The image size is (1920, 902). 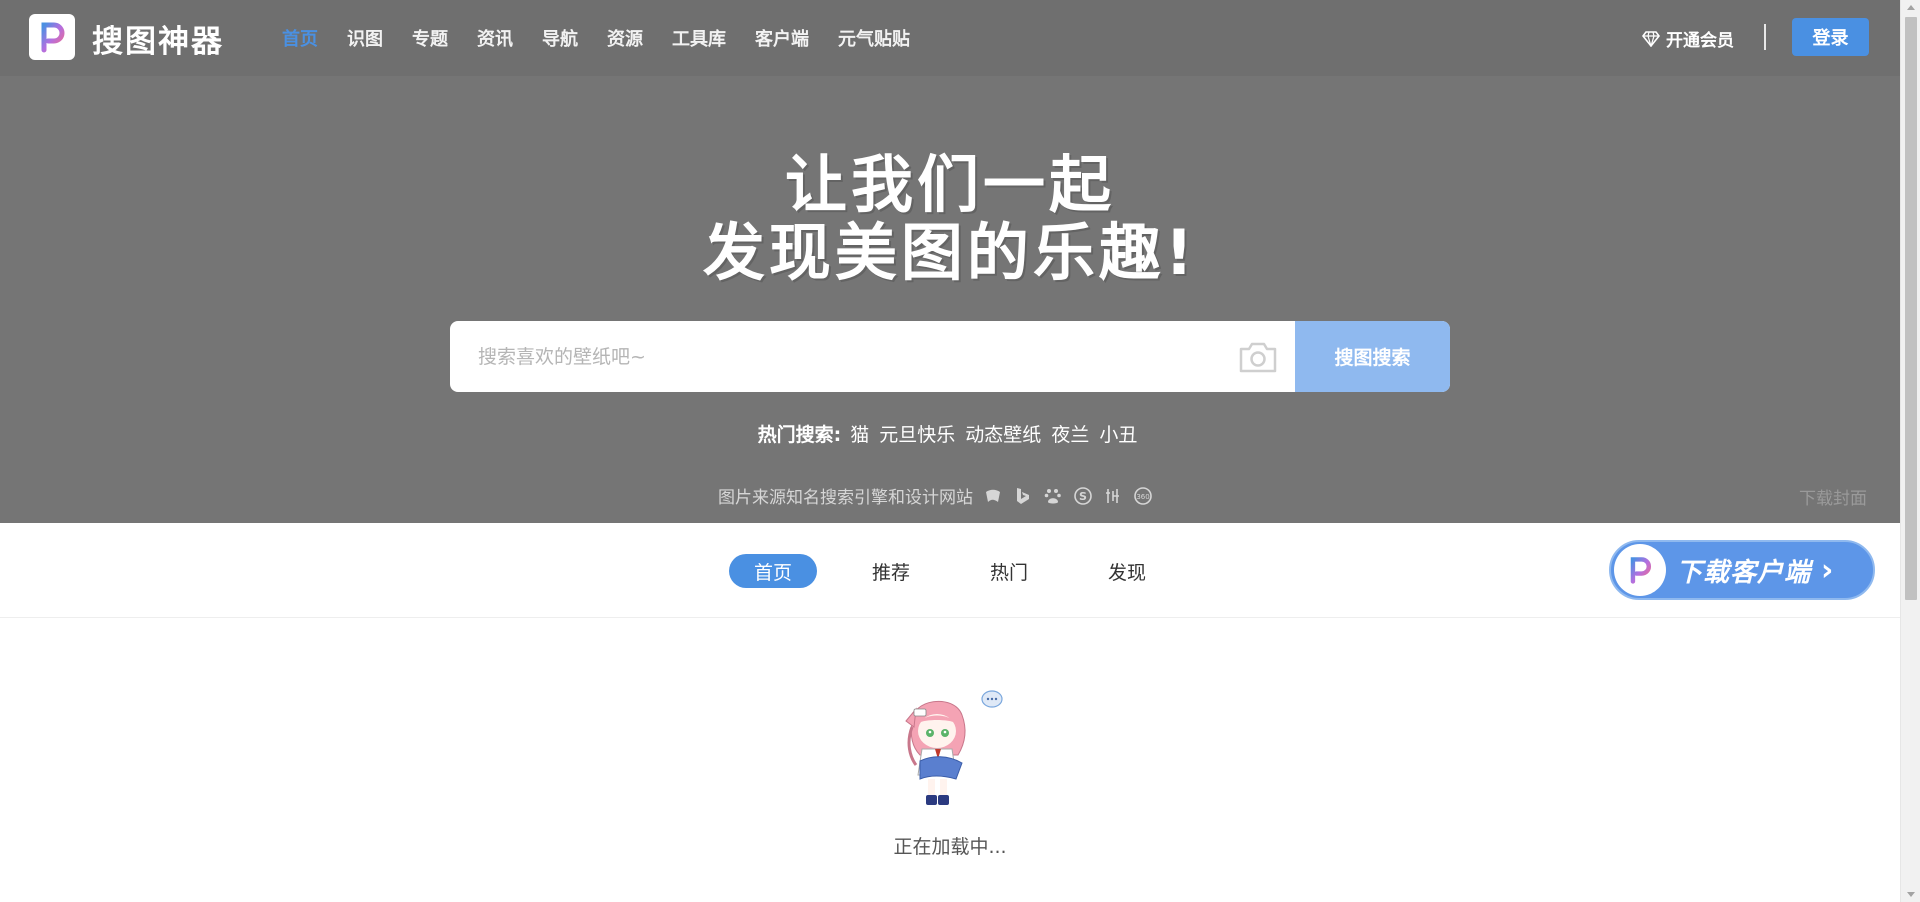 I want to click on brand-logo, so click(x=52, y=37).